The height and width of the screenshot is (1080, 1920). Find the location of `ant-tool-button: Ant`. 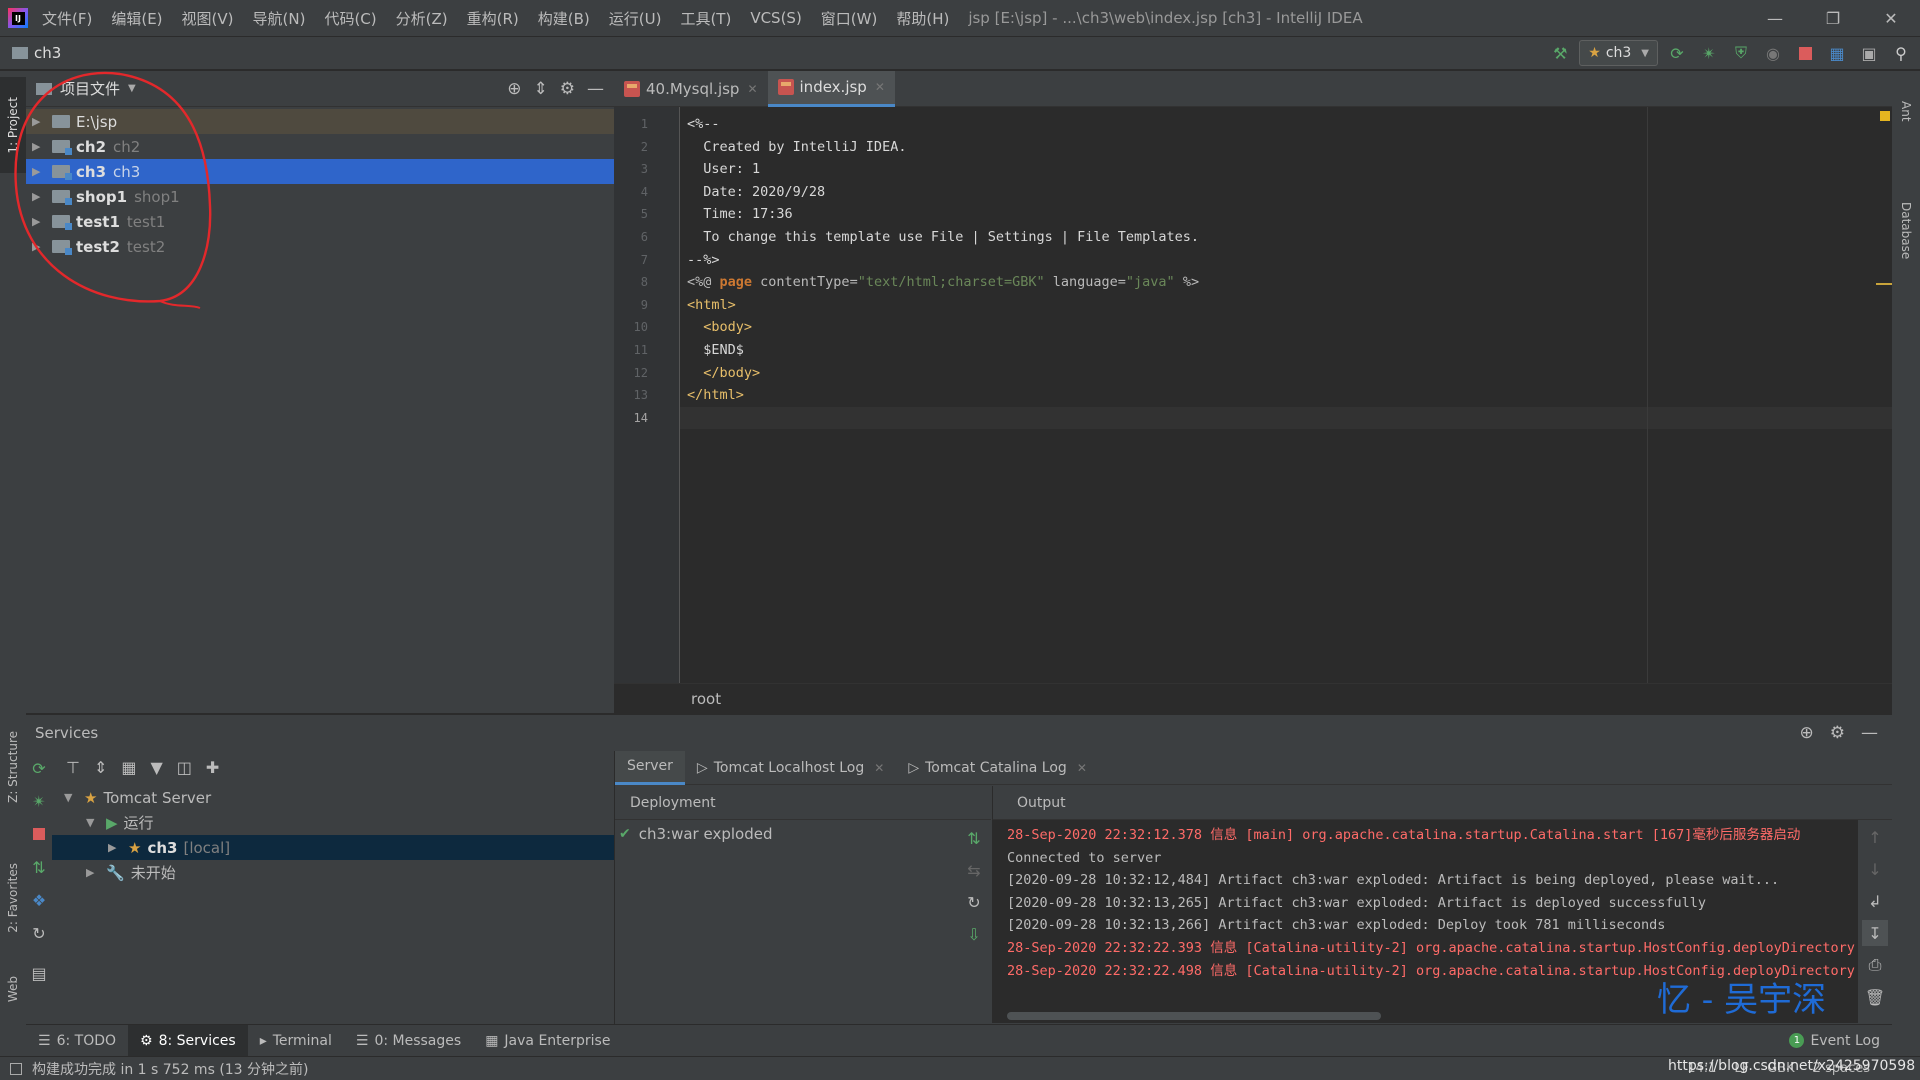

ant-tool-button: Ant is located at coordinates (1906, 111).